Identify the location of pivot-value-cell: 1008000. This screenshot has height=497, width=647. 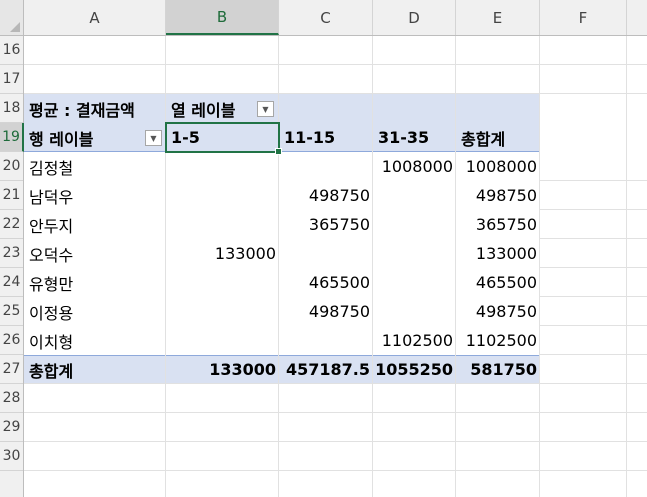
(414, 166).